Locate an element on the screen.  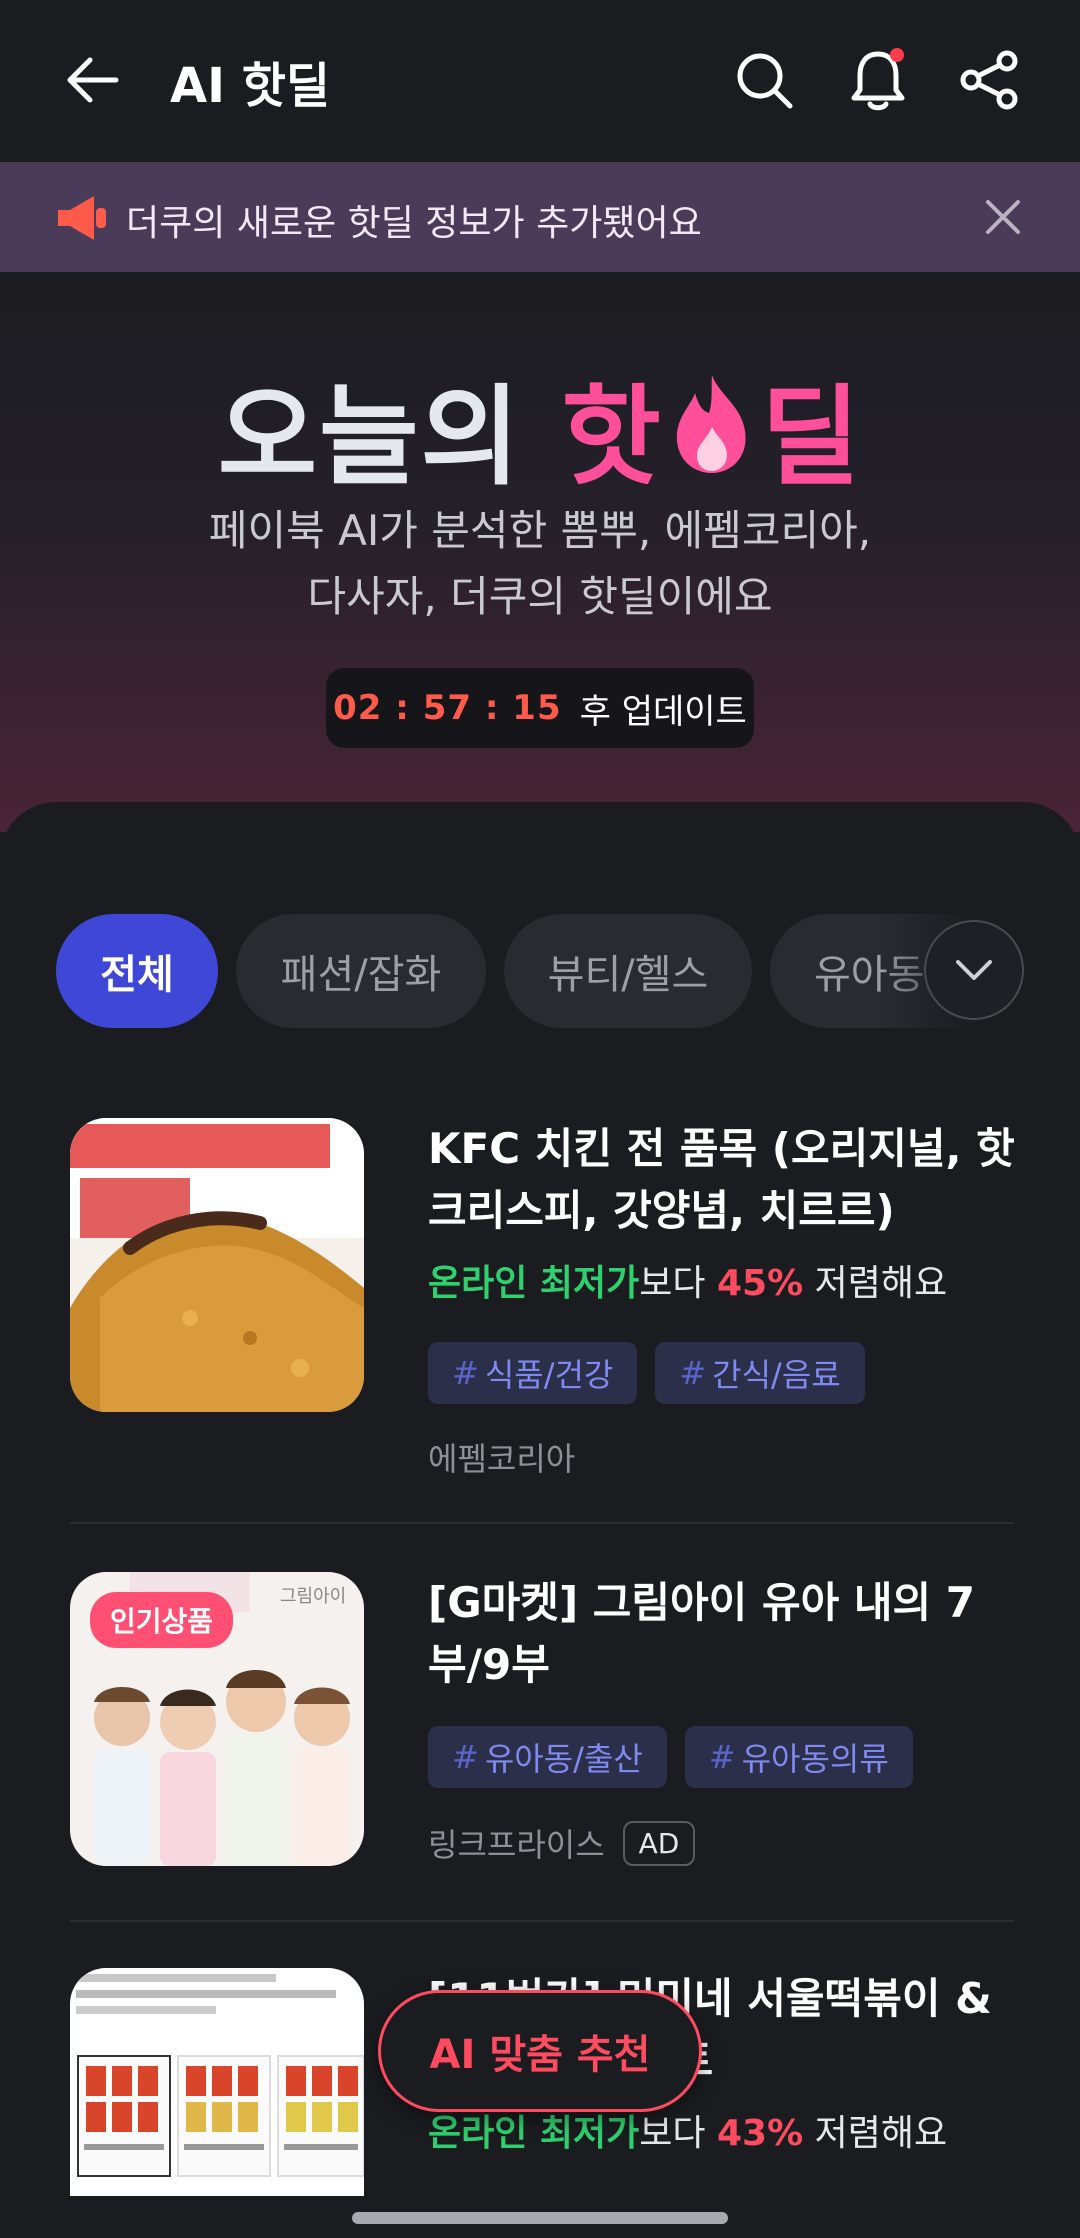
tag-list: # 유아동/출산 # 유아동의류 is located at coordinates (670, 1757).